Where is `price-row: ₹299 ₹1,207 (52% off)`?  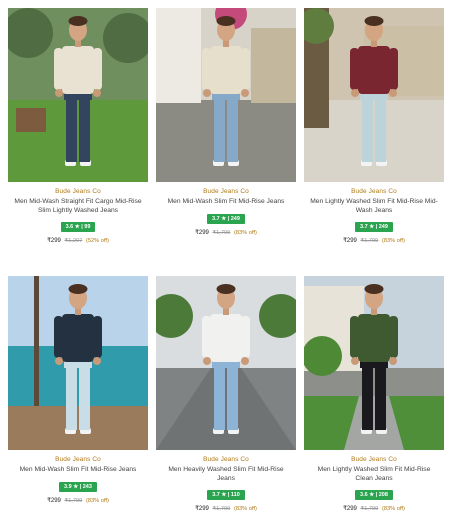 price-row: ₹299 ₹1,207 (52% off) is located at coordinates (78, 240).